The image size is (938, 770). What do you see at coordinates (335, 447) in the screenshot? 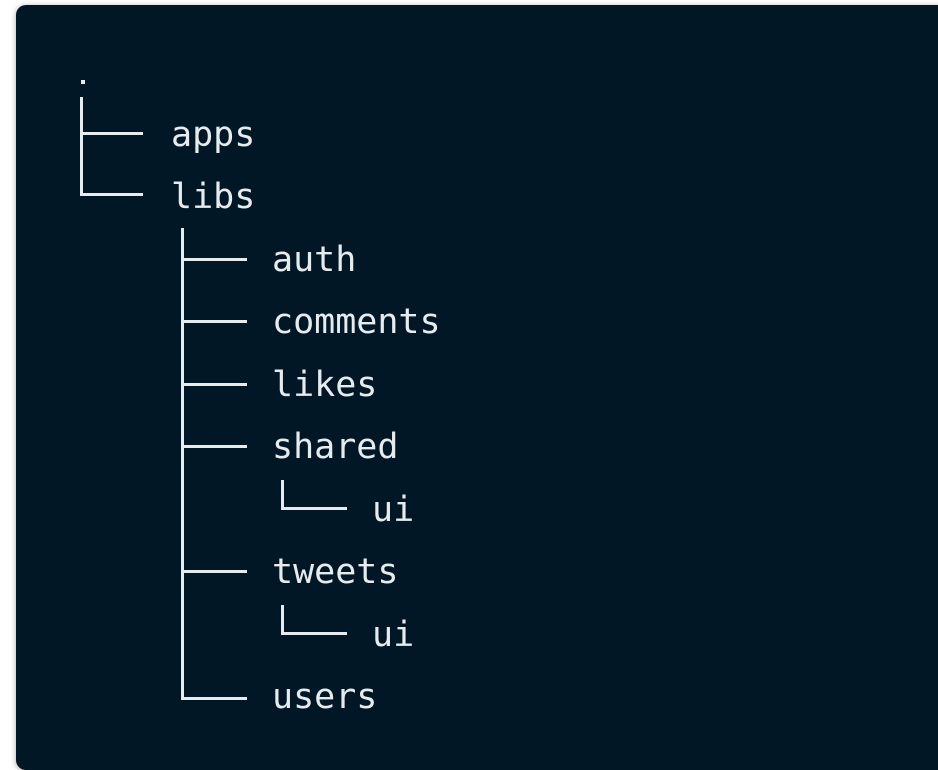
I see `tree-item-shared: shared` at bounding box center [335, 447].